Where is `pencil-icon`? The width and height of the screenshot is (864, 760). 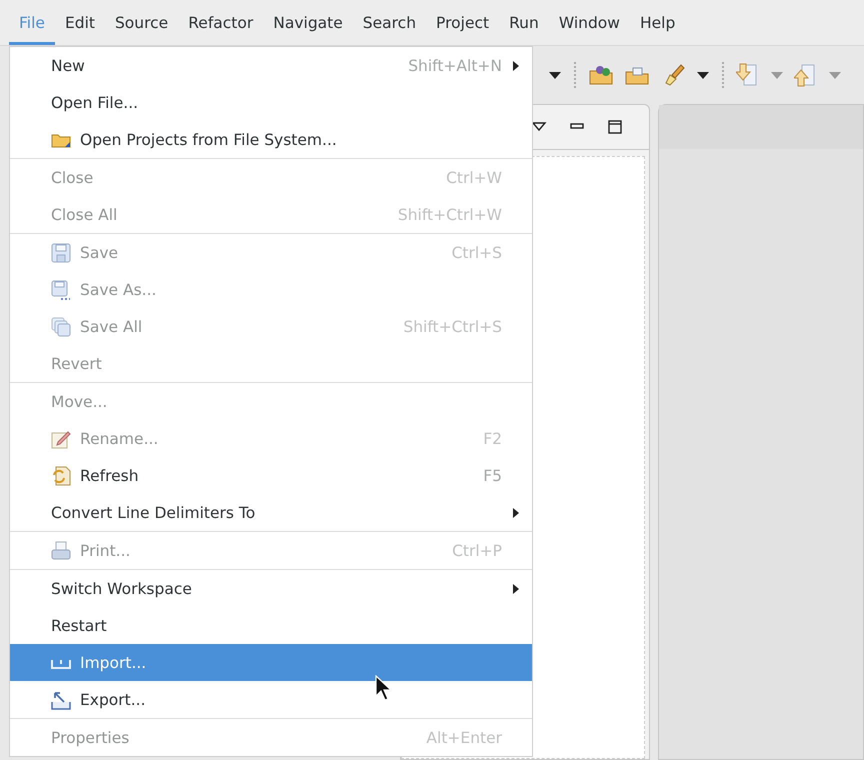 pencil-icon is located at coordinates (61, 438).